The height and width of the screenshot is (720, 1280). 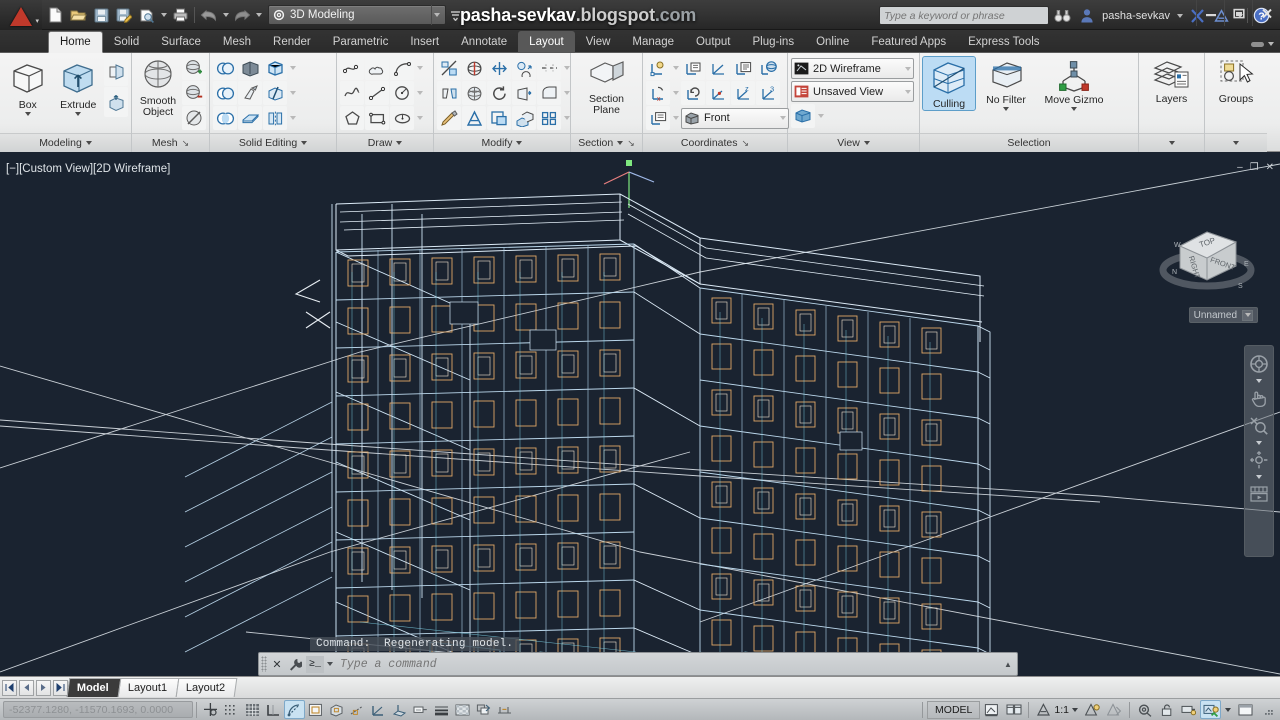 I want to click on steering-wheel-icon, so click(x=1259, y=364).